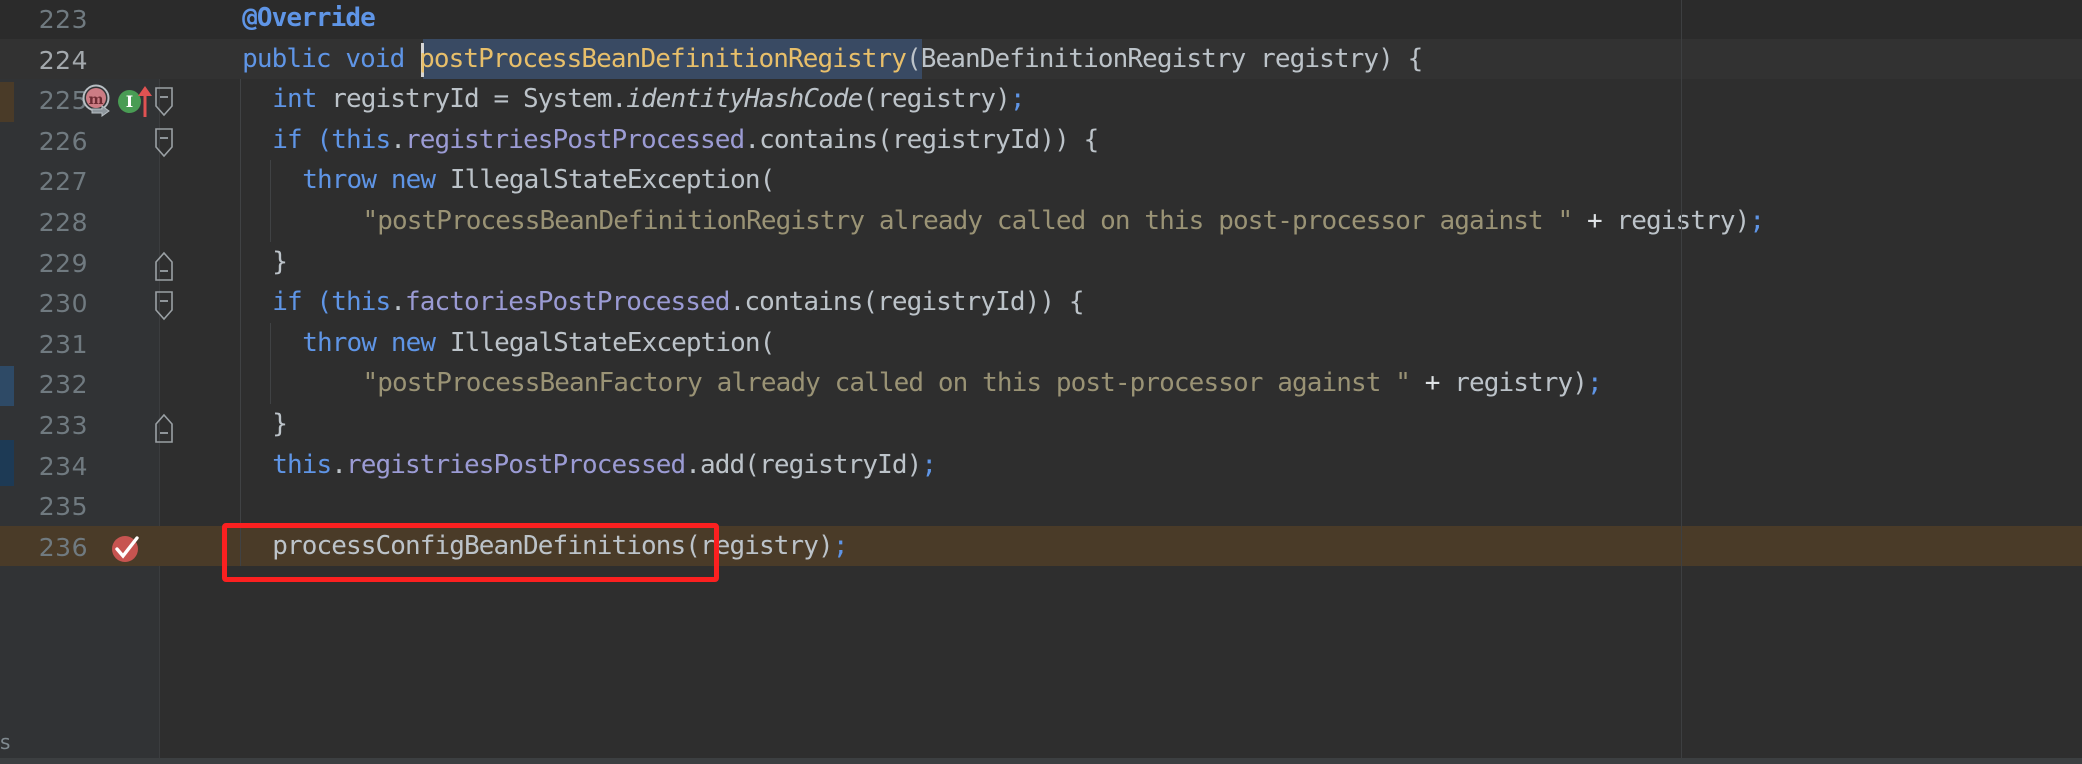 This screenshot has width=2082, height=764. I want to click on bottom-border, so click(1041, 761).